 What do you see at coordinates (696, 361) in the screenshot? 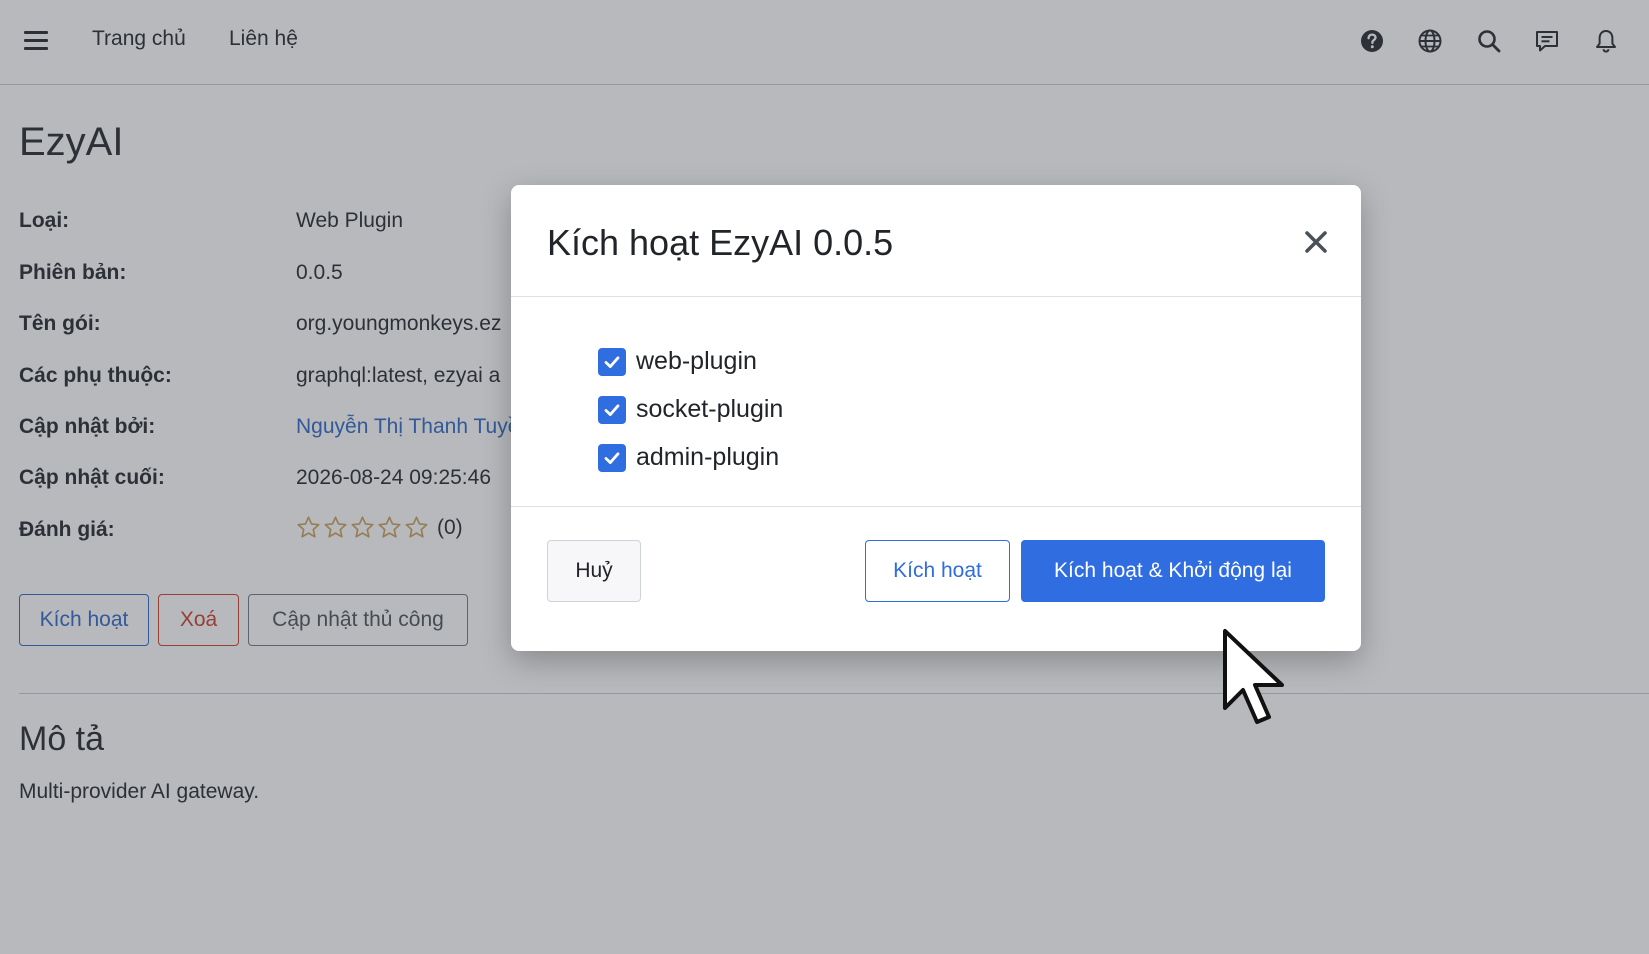
I see `option-label: web-plugin` at bounding box center [696, 361].